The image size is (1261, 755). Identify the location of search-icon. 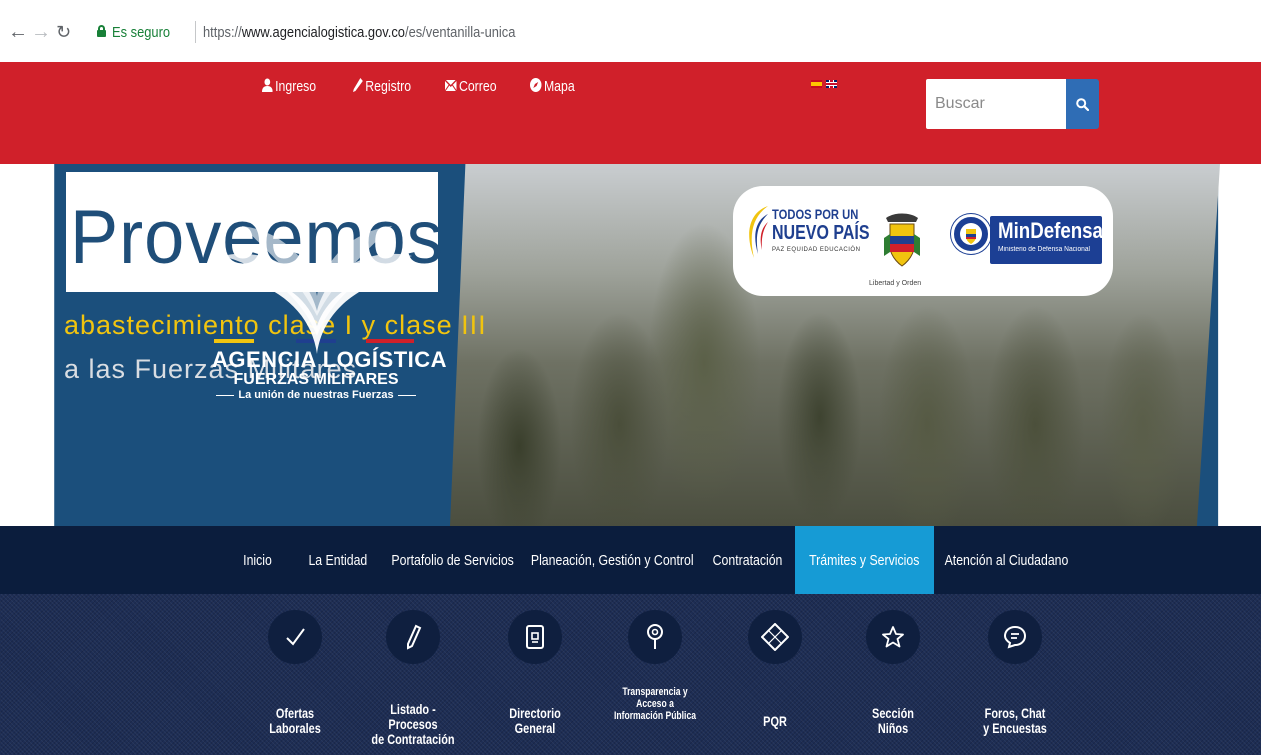
(1082, 104).